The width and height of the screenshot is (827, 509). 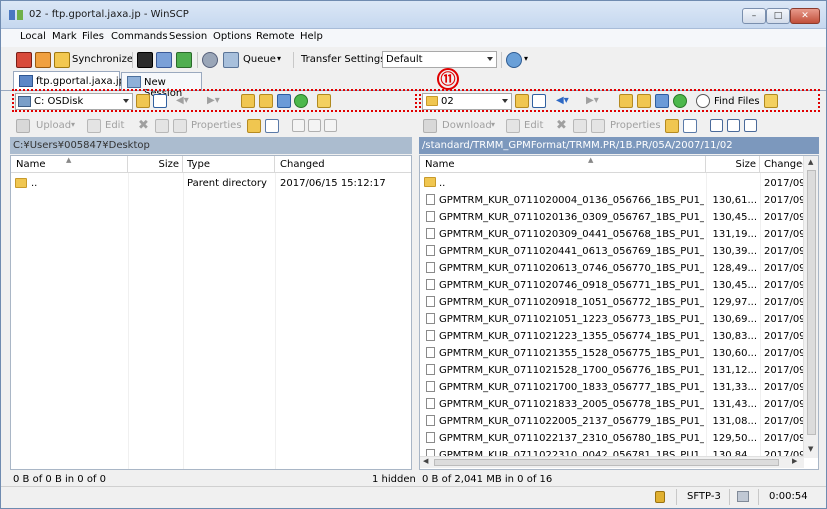 I want to click on upload-button: Upload, so click(x=53, y=125).